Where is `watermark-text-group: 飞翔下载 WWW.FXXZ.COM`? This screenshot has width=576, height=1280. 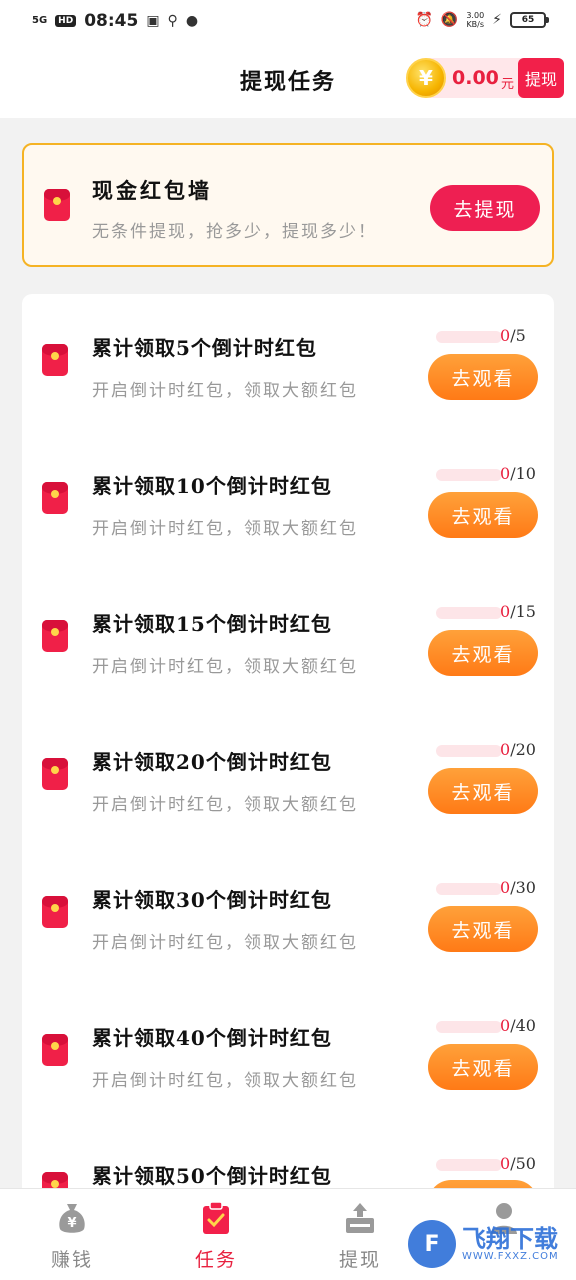
watermark-text-group: 飞翔下载 WWW.FXXZ.COM is located at coordinates (510, 1242).